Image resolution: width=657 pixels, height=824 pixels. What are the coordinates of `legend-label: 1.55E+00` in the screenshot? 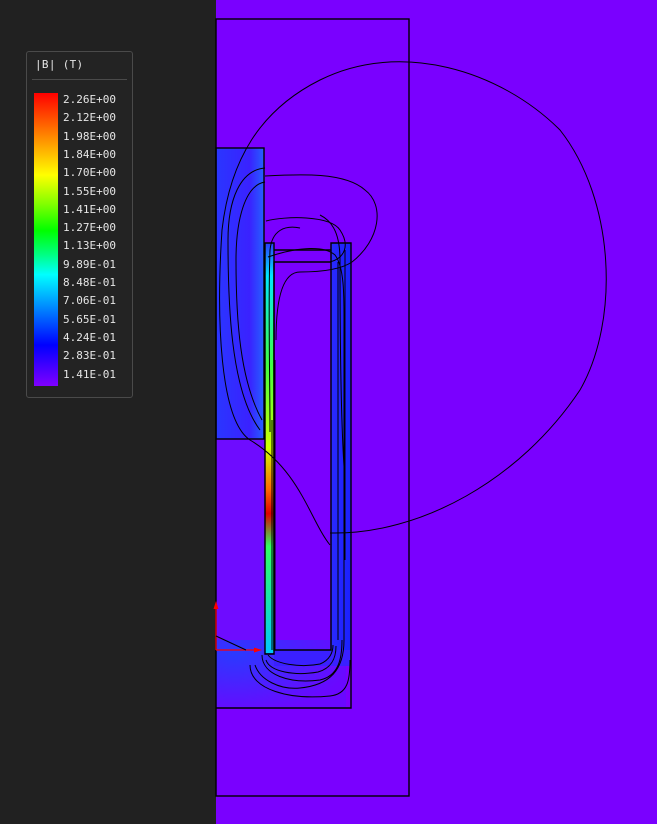 It's located at (89, 191).